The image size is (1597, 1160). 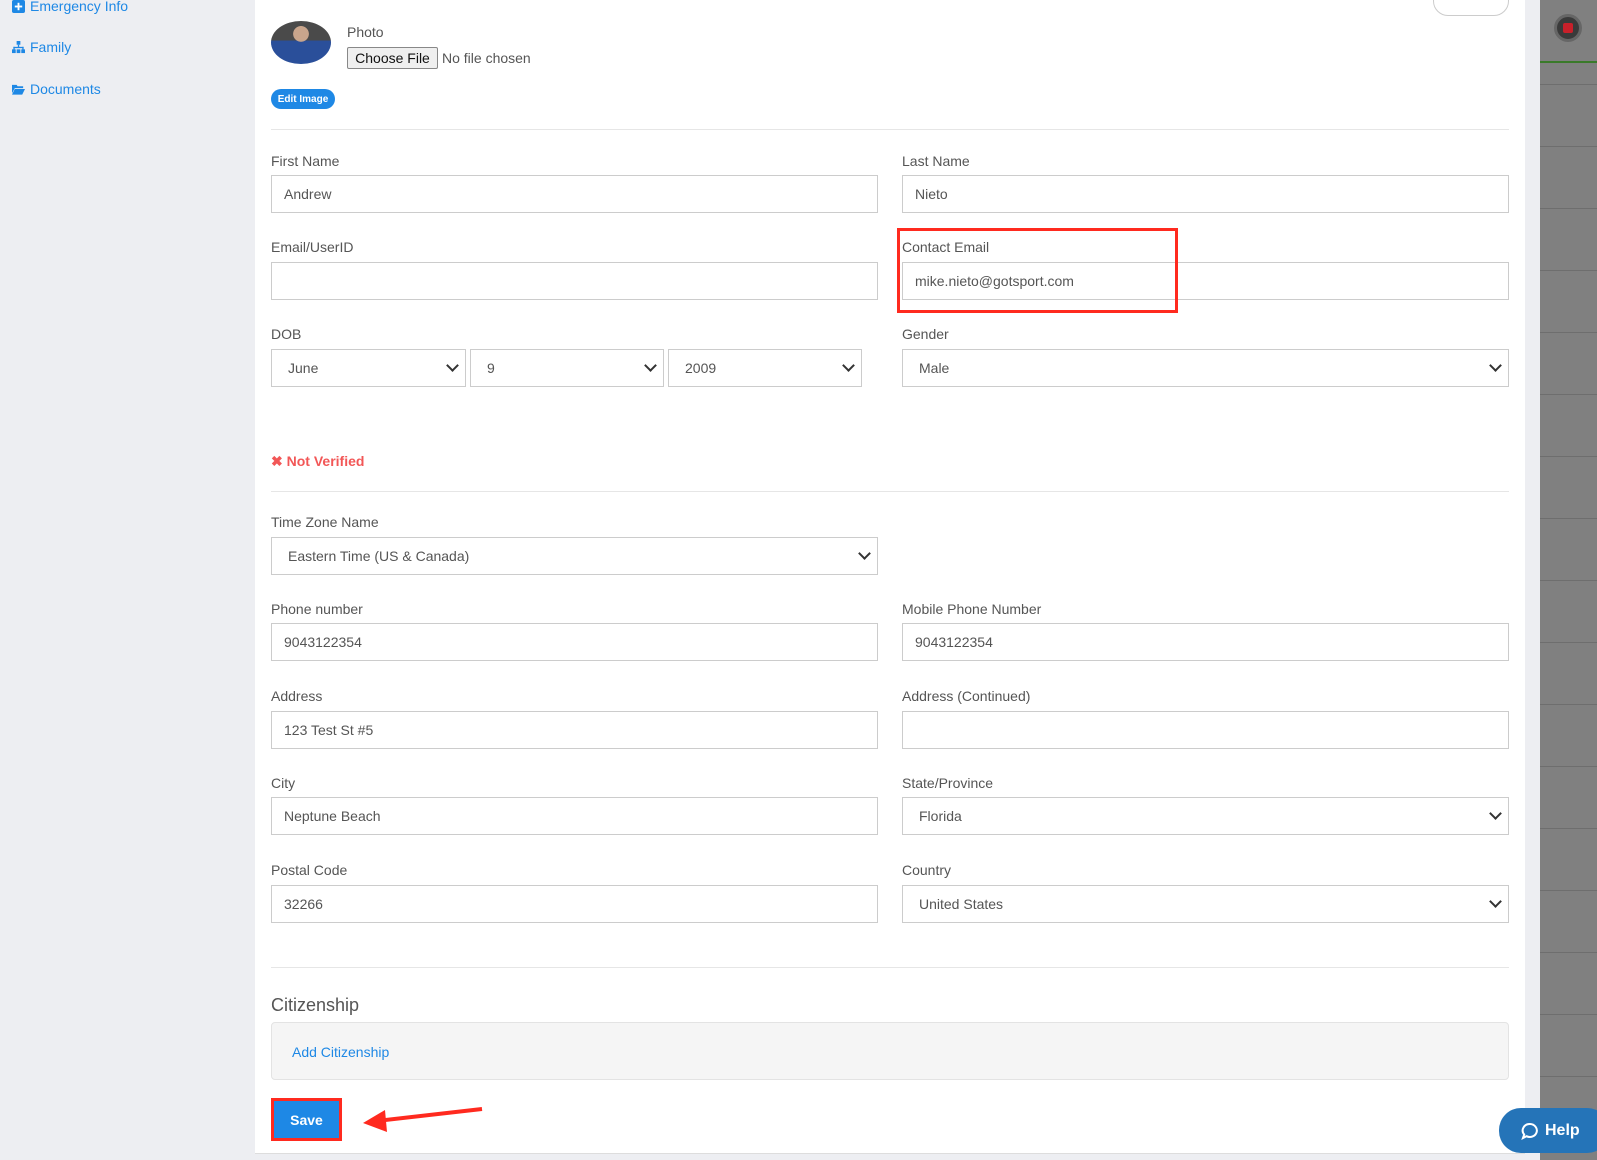 What do you see at coordinates (966, 696) in the screenshot?
I see `address2-label: Address (Continued)` at bounding box center [966, 696].